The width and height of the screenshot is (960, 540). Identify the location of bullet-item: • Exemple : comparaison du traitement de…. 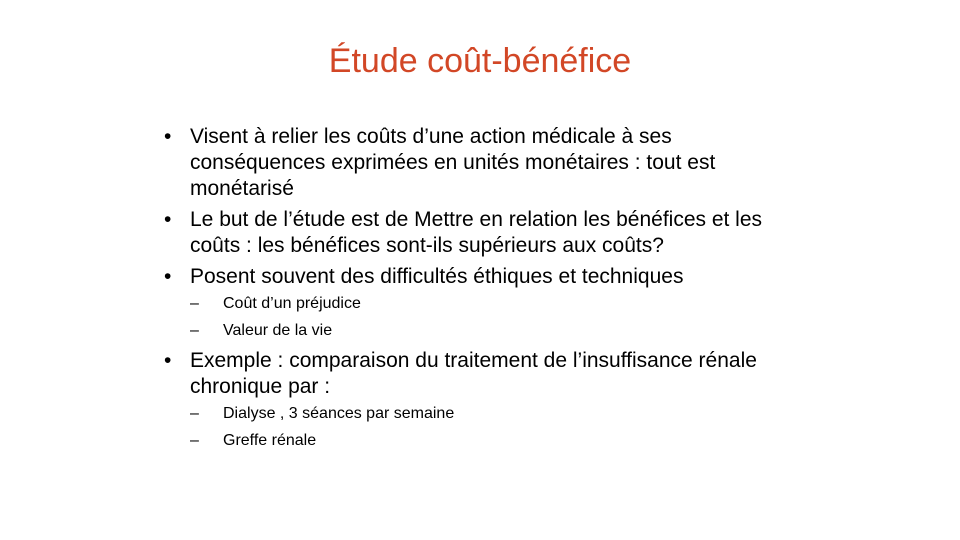
(485, 399).